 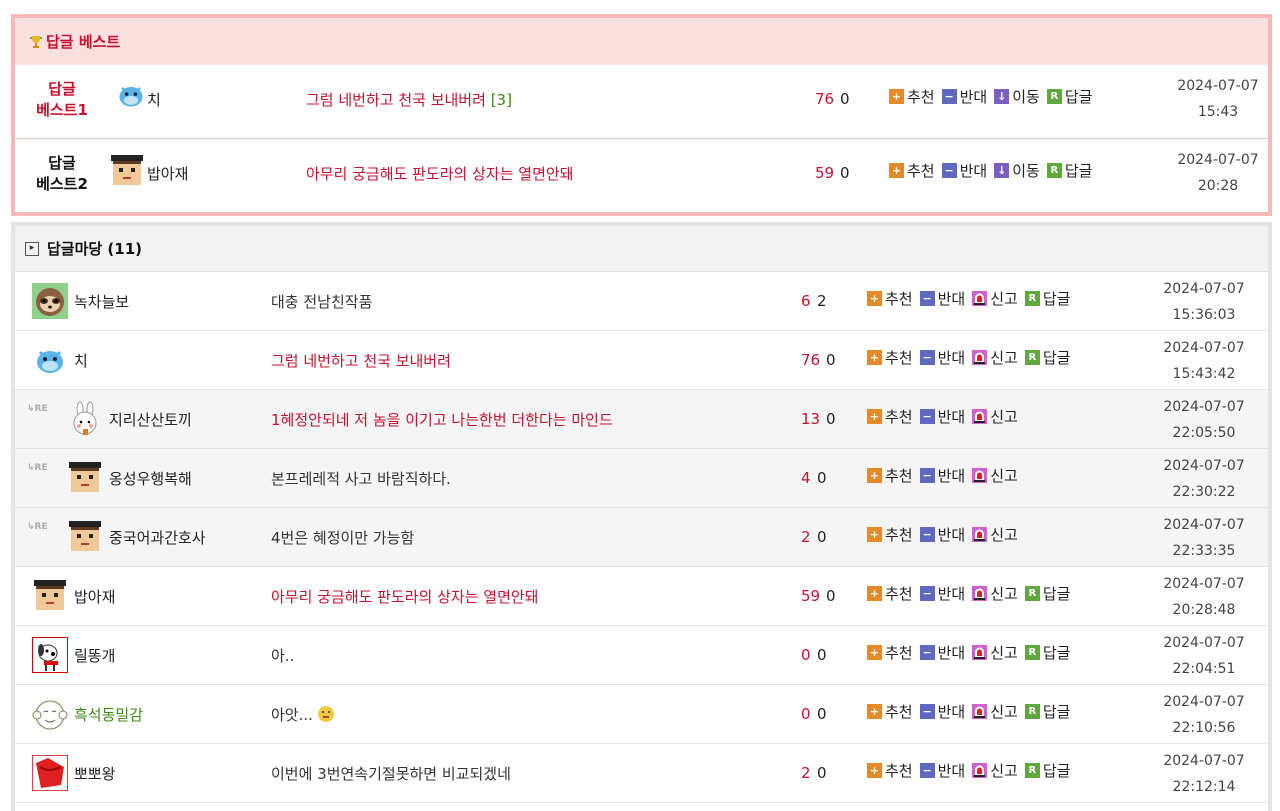 What do you see at coordinates (361, 478) in the screenshot?
I see `reply-content: 본프레레적 사고 바람직하다.` at bounding box center [361, 478].